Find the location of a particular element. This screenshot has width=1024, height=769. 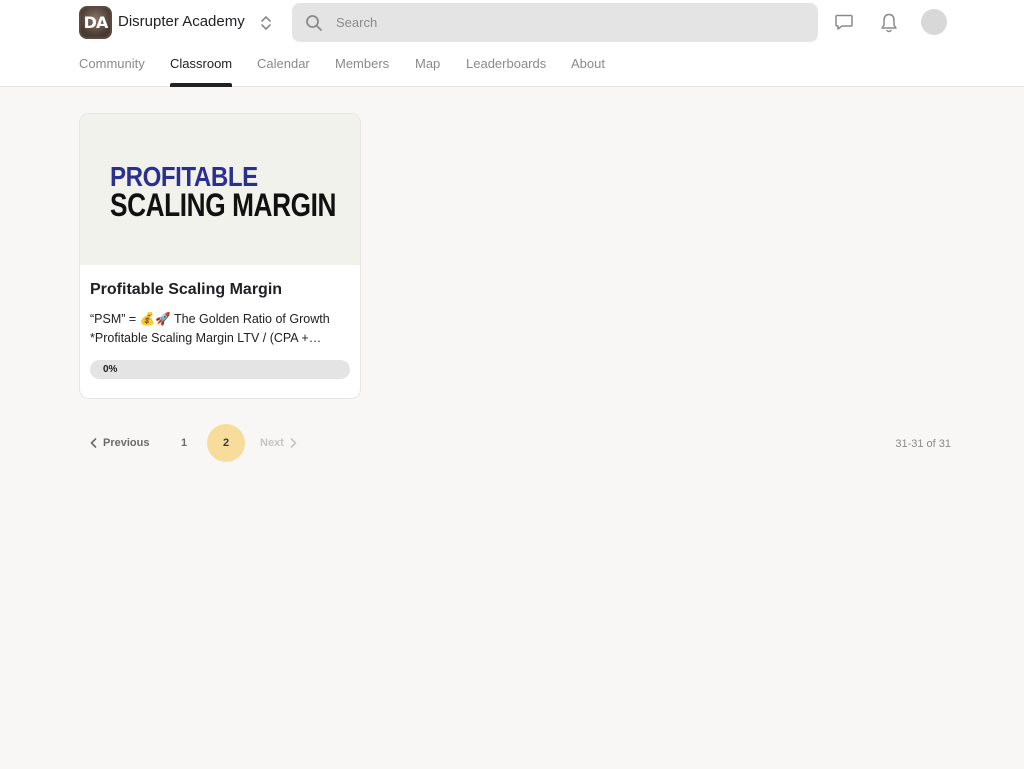

chat-icon is located at coordinates (844, 22).